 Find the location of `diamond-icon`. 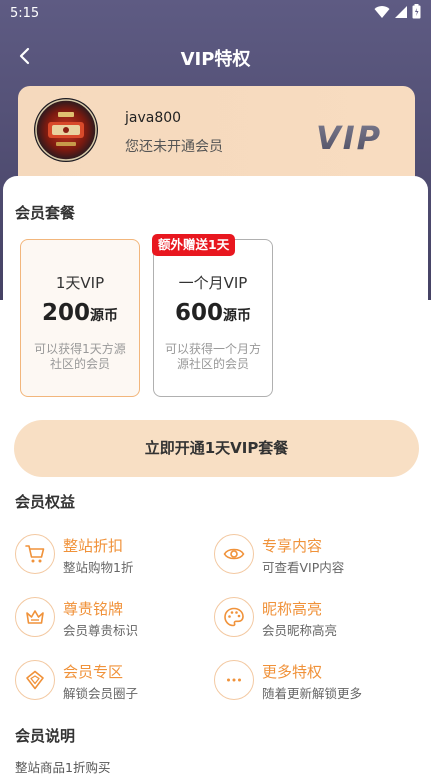

diamond-icon is located at coordinates (35, 680).